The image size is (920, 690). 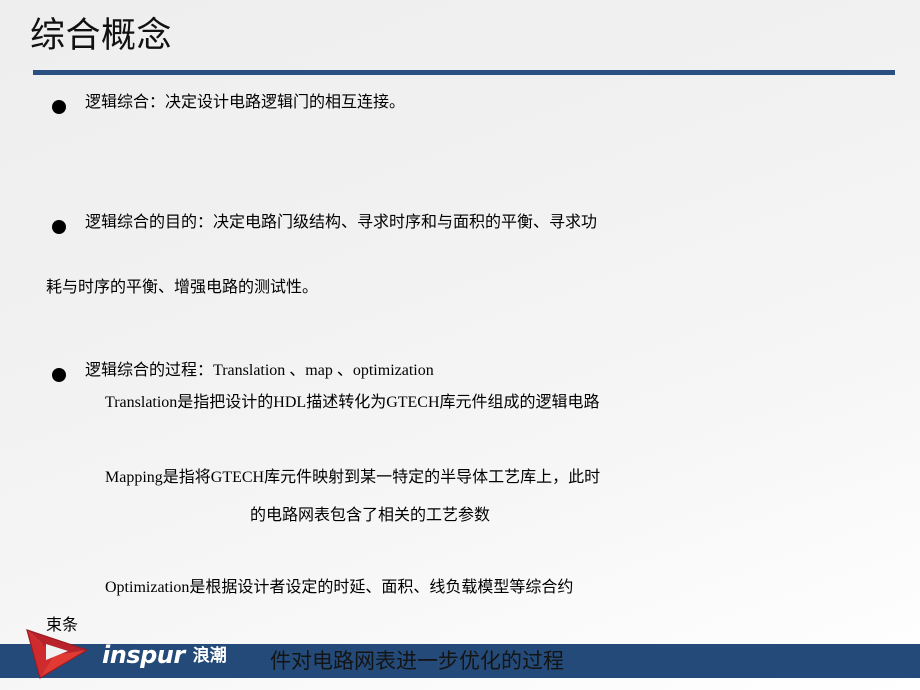 I want to click on process-line-mapping-1: Mapping是指将GTECH库元件映射到某一特定的半导体工艺库上，此时, so click(x=353, y=477).